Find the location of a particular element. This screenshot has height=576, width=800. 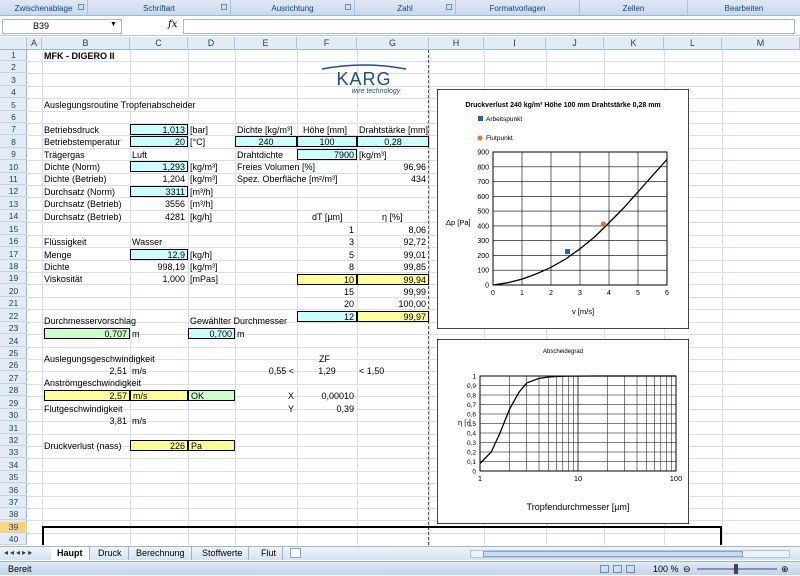

scrollbar-thumb is located at coordinates (613, 554).